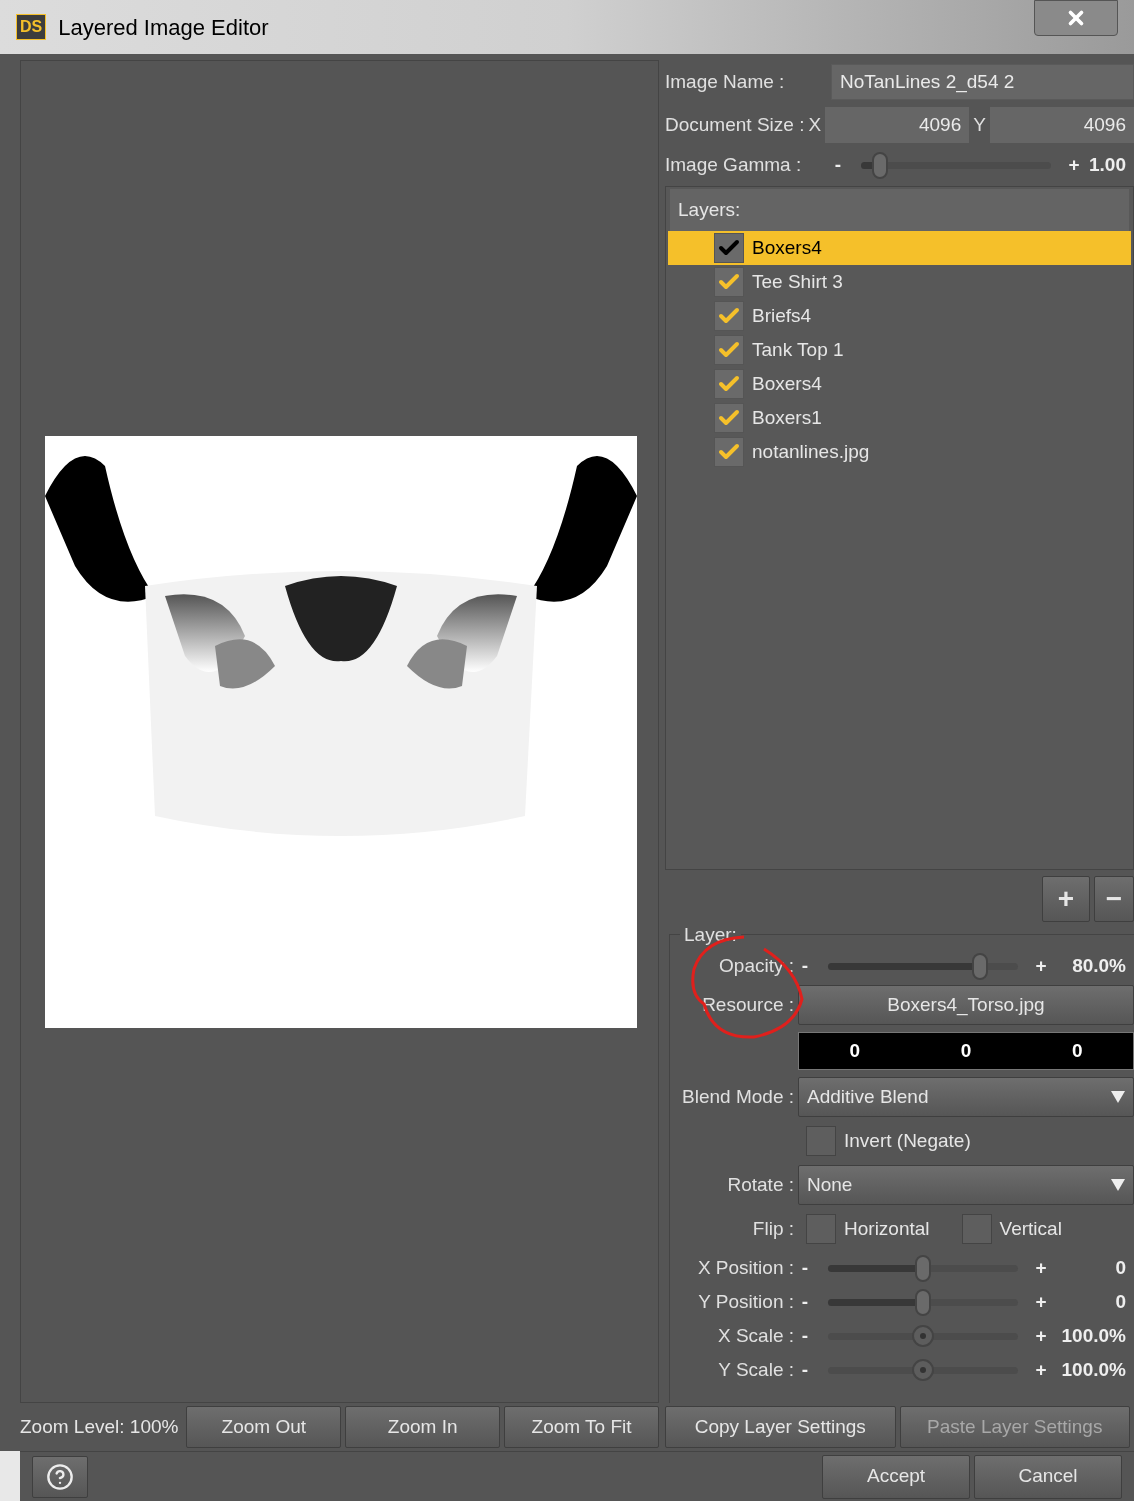  What do you see at coordinates (1076, 18) in the screenshot?
I see `close-button` at bounding box center [1076, 18].